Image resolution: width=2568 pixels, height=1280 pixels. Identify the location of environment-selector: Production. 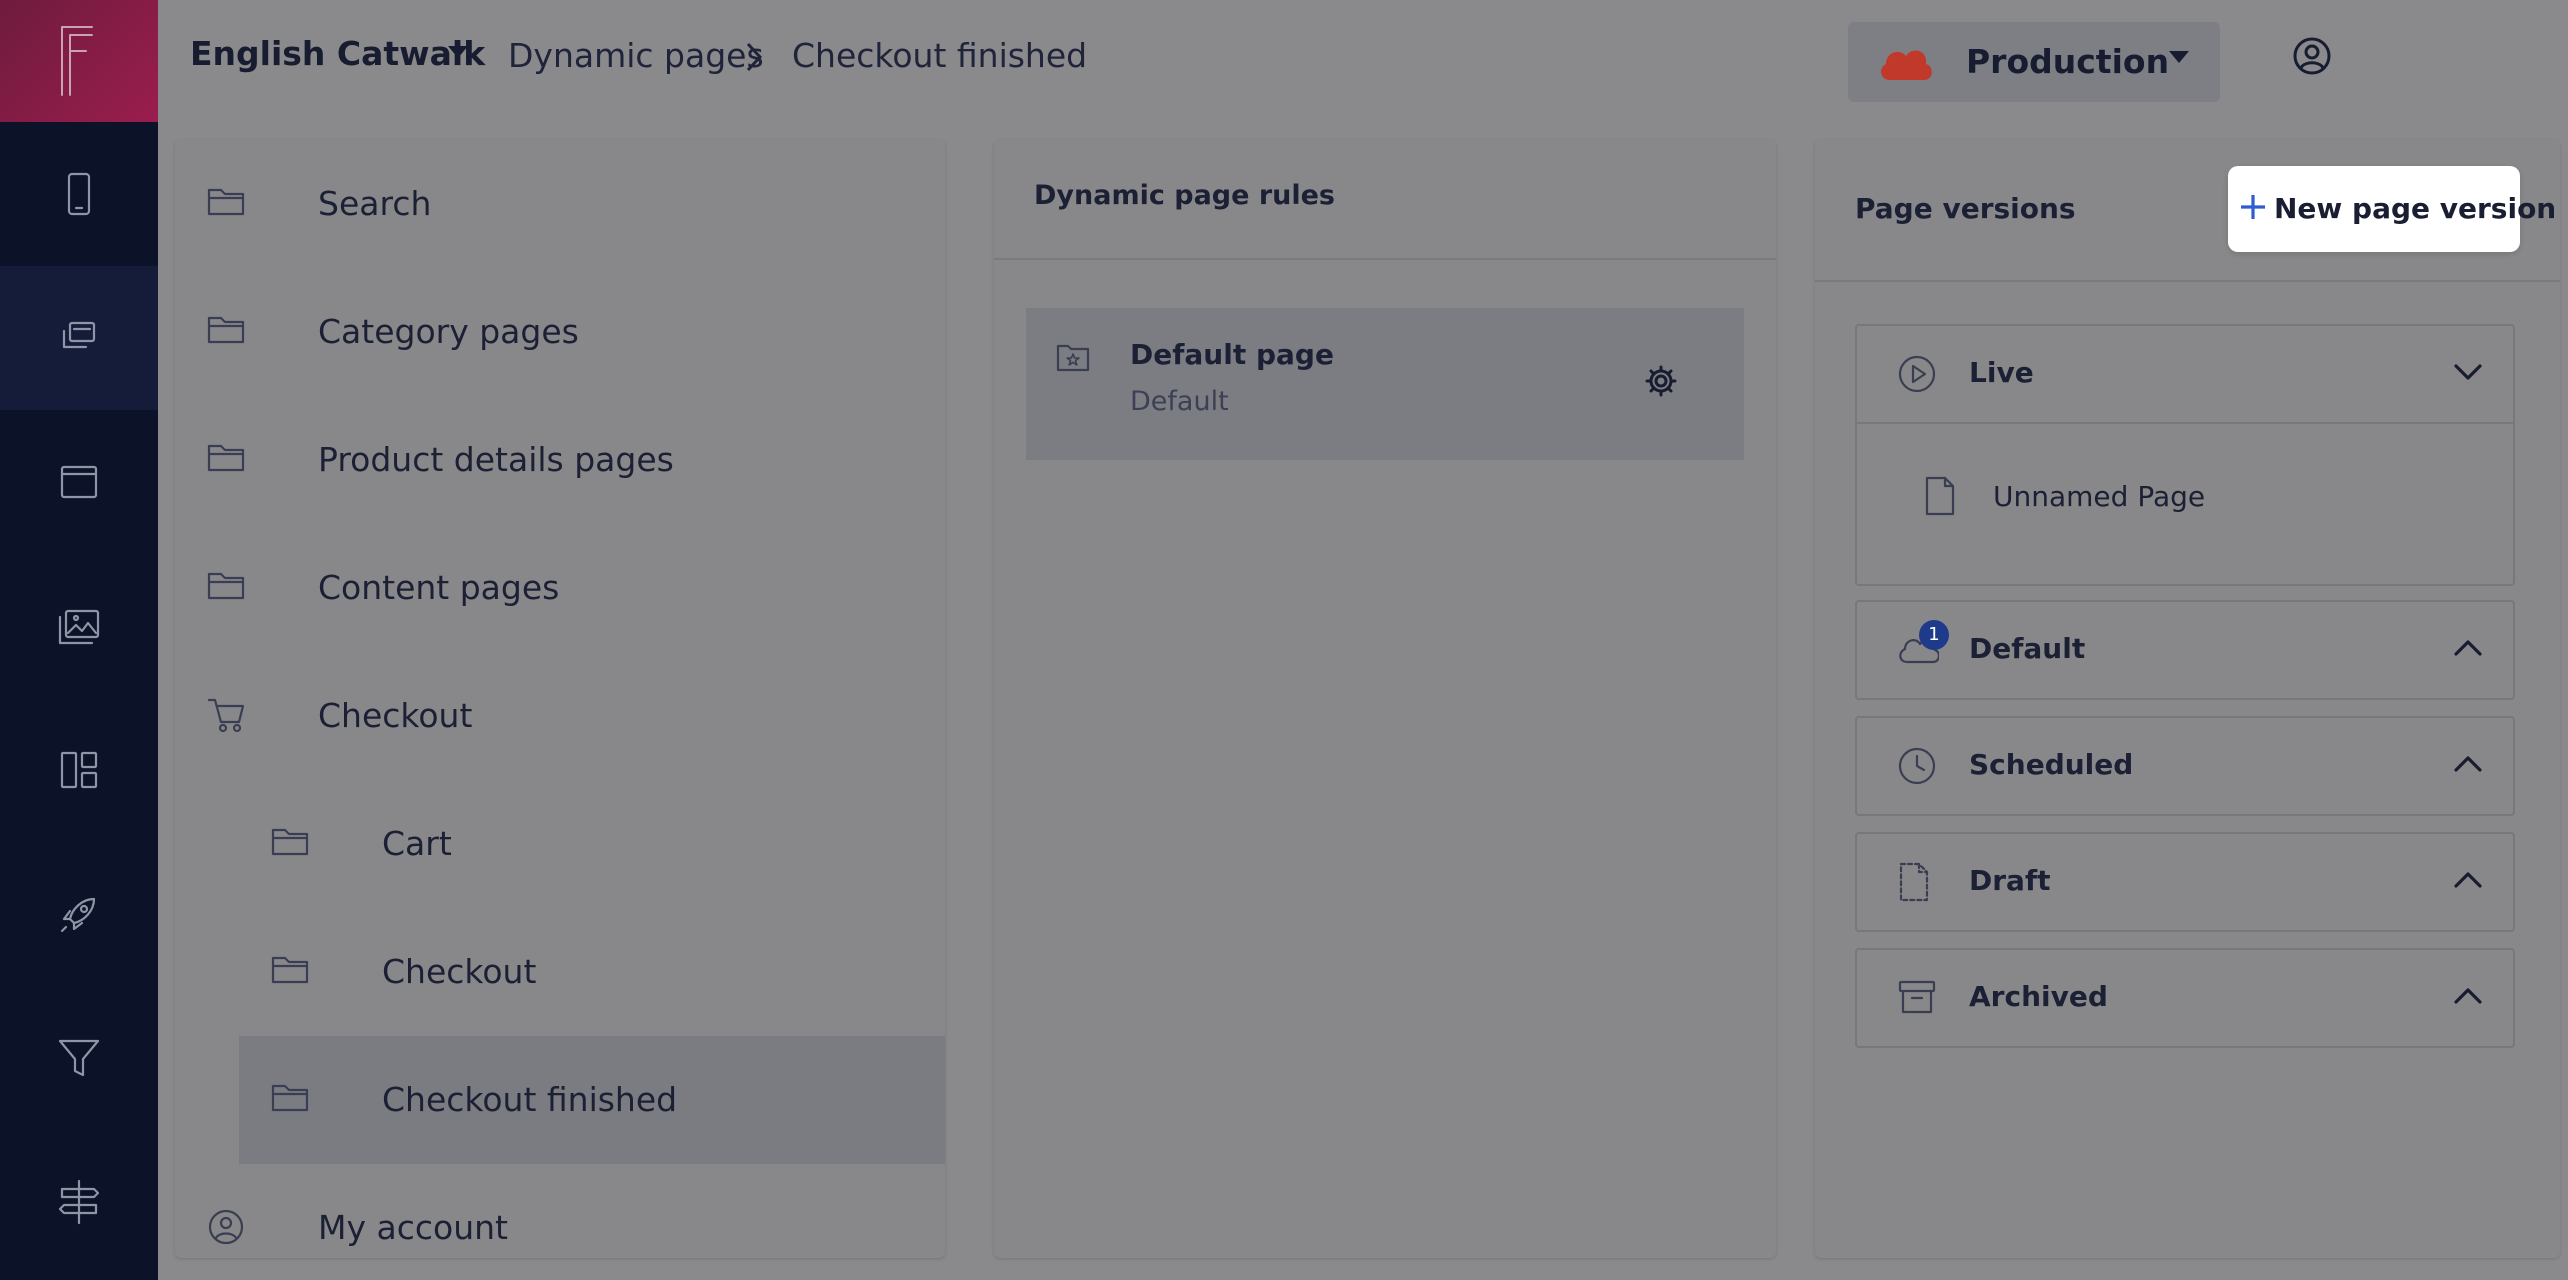
(2034, 62).